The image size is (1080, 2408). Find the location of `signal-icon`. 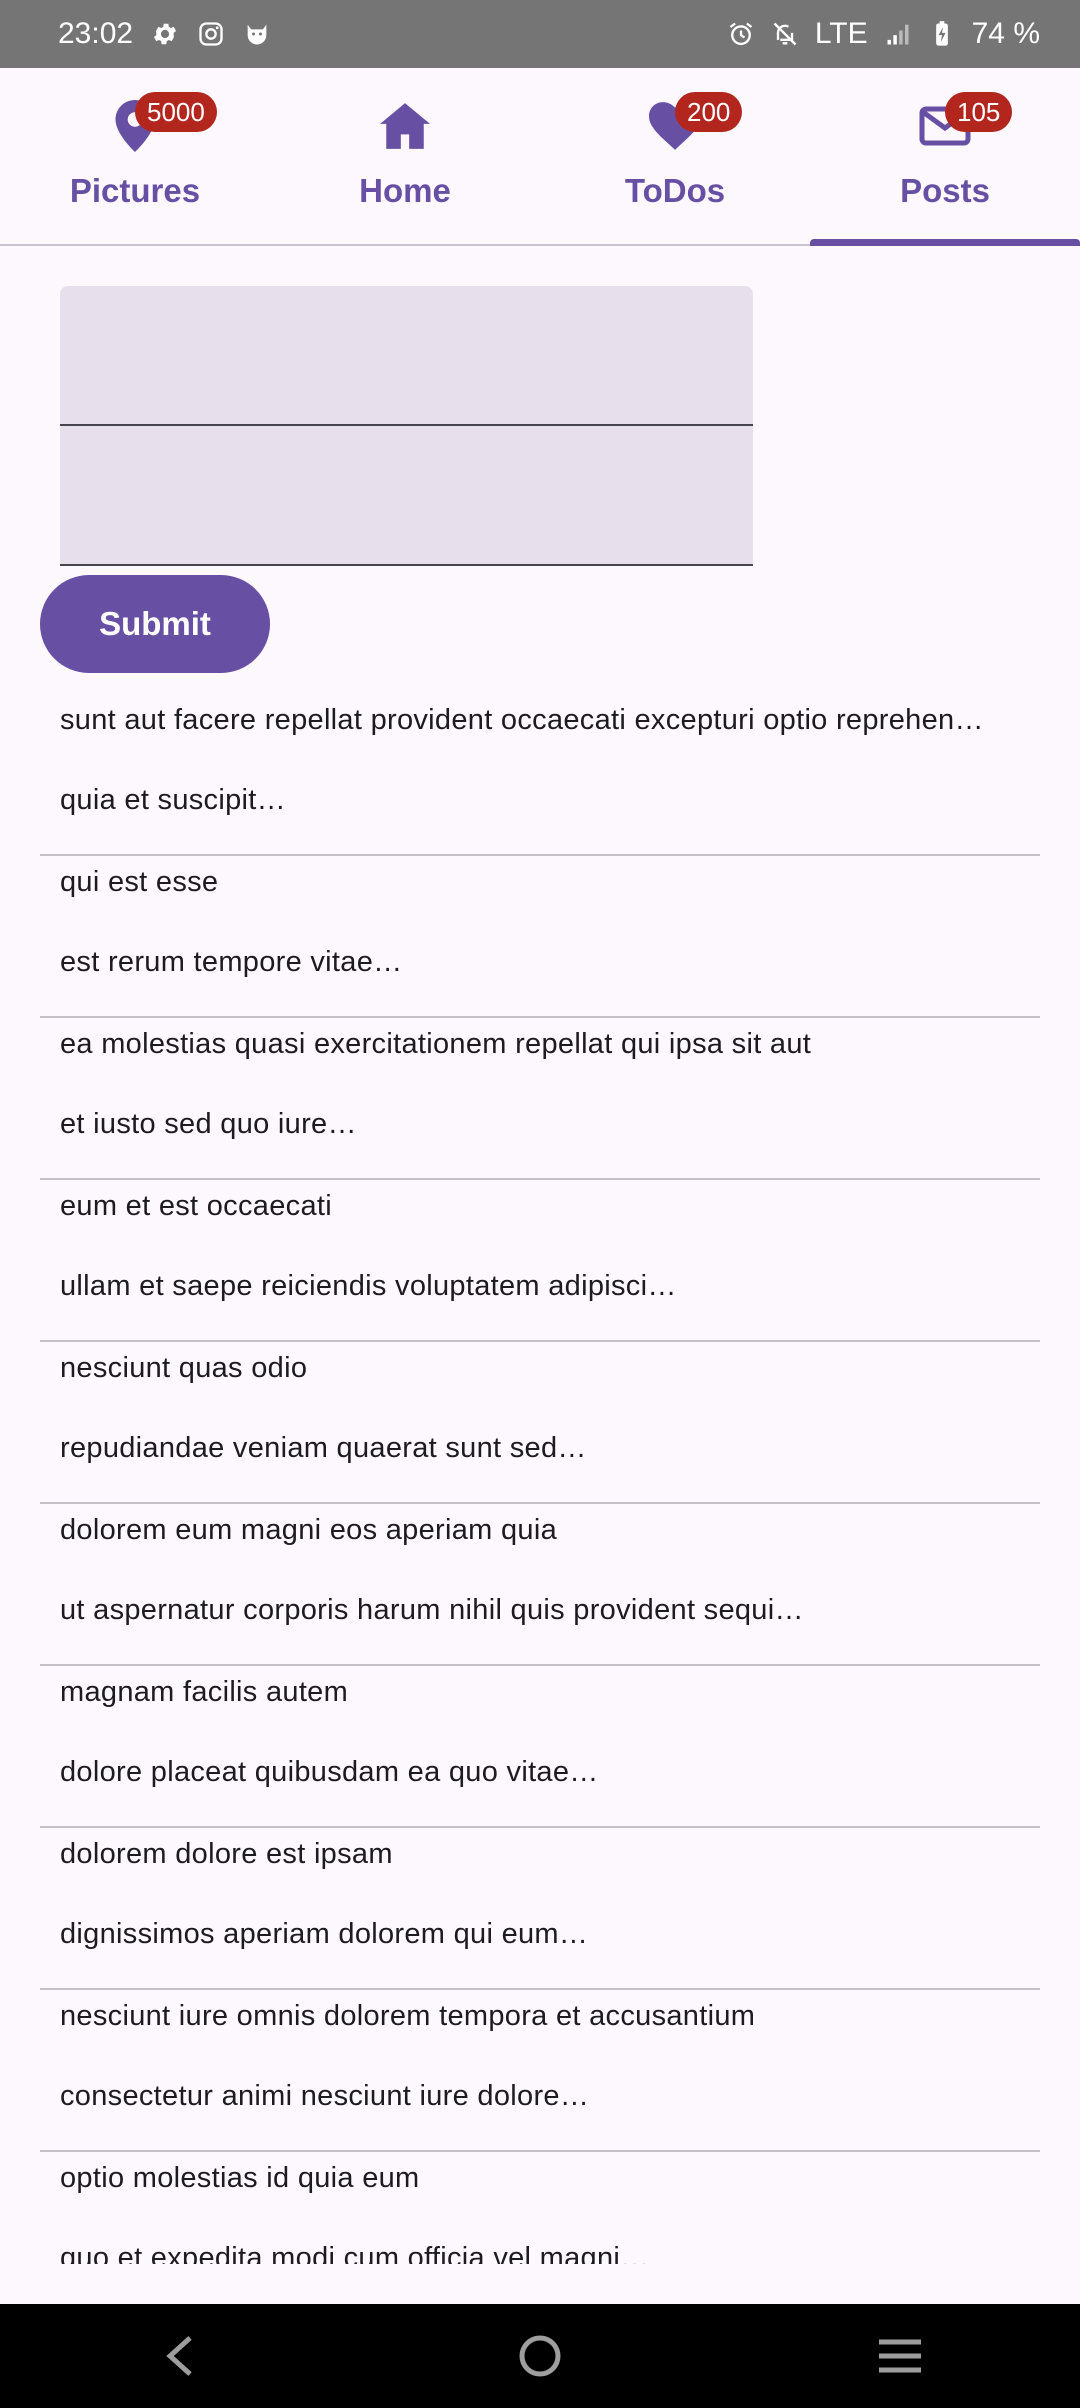

signal-icon is located at coordinates (898, 34).